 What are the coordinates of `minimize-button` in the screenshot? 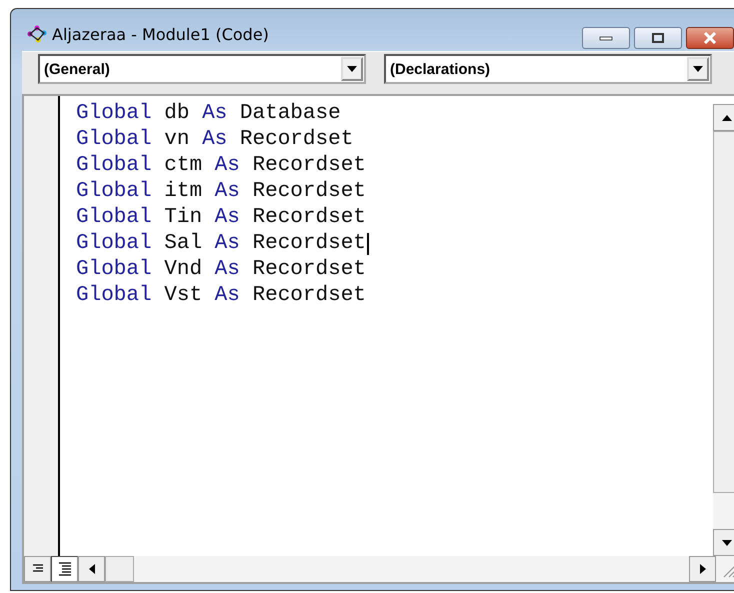 It's located at (606, 38).